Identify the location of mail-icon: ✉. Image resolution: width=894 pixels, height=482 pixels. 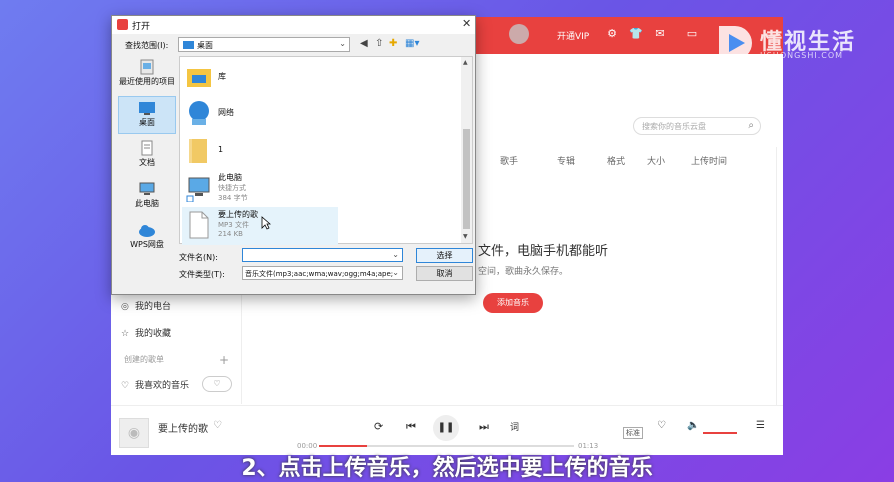
(660, 34).